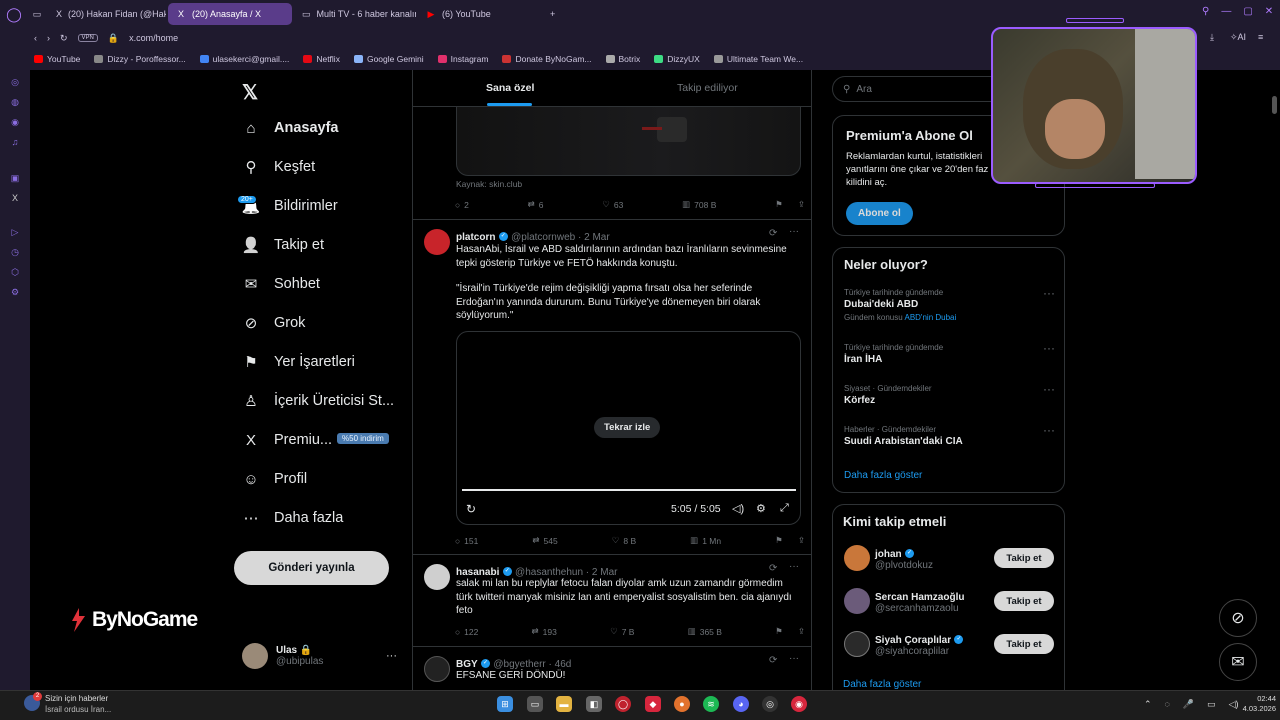 The height and width of the screenshot is (720, 1280). What do you see at coordinates (1247, 11) in the screenshot?
I see `maximize-icon: ▢` at bounding box center [1247, 11].